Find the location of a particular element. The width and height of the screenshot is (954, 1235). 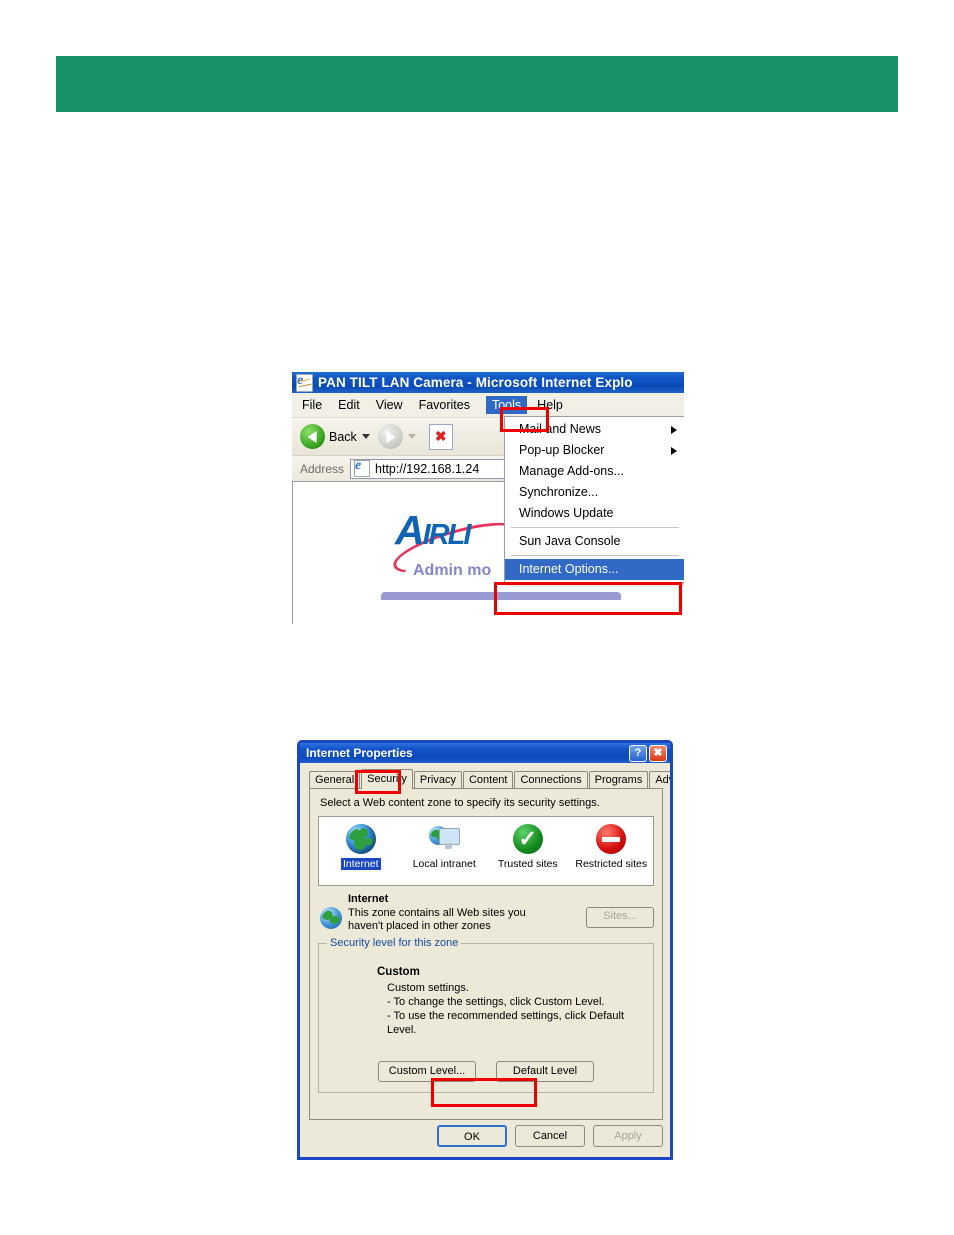

internet-explorer-icon is located at coordinates (304, 382).